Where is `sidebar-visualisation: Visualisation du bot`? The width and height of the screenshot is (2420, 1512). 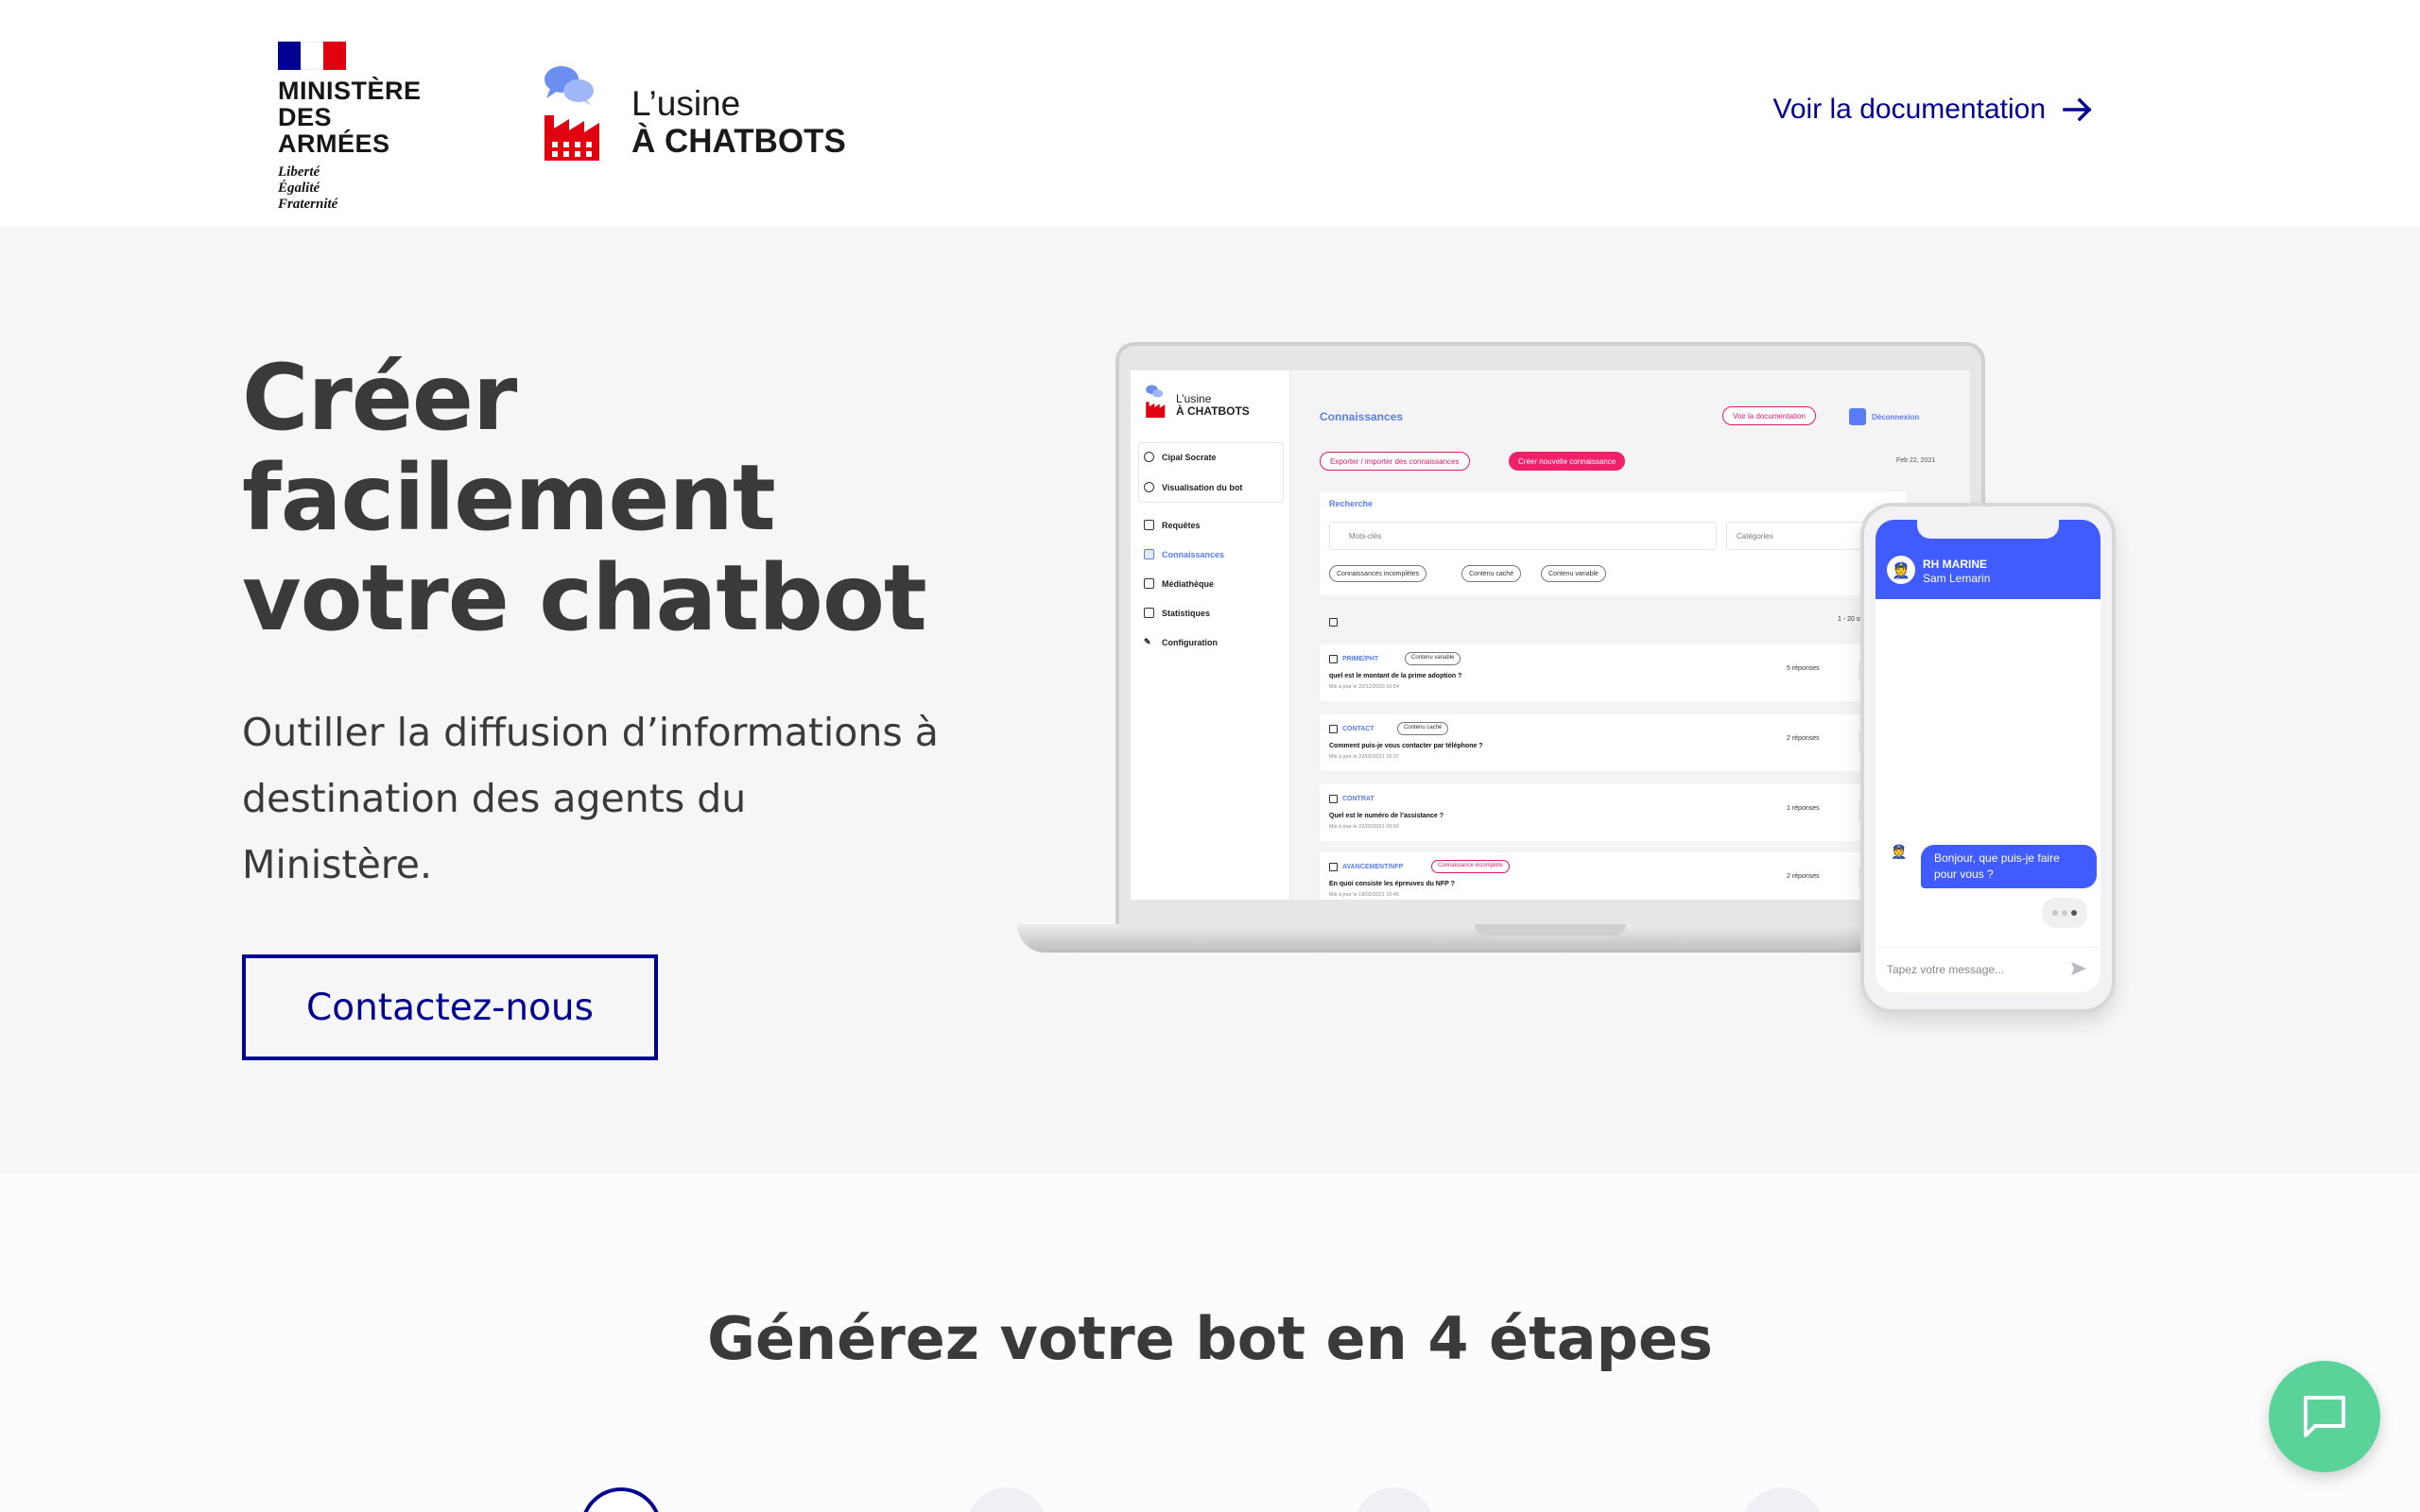 sidebar-visualisation: Visualisation du bot is located at coordinates (1193, 487).